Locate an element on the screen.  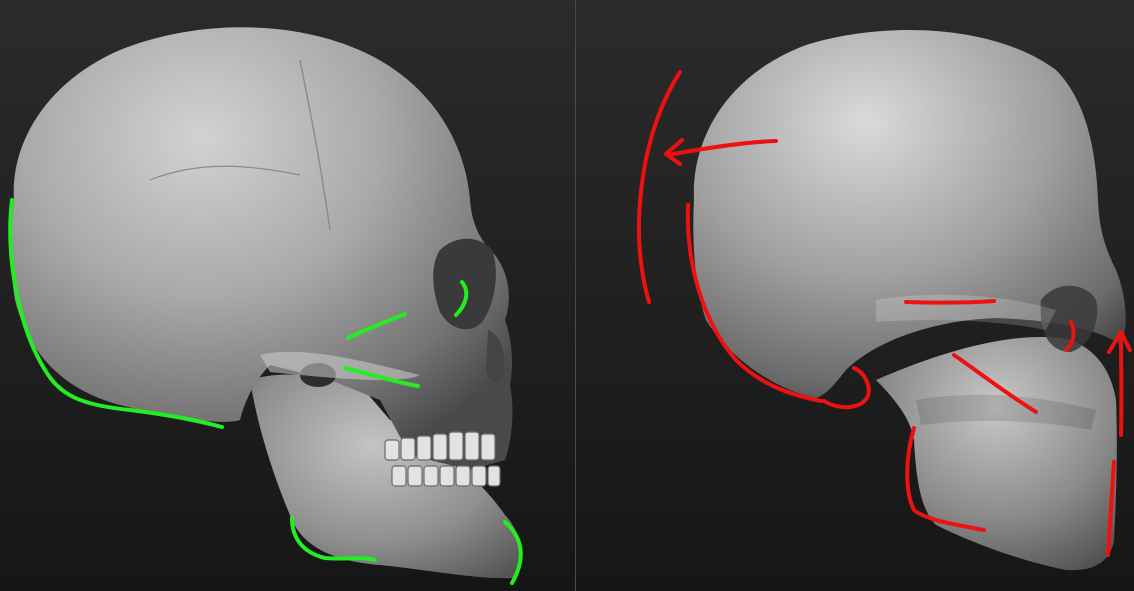
teeth is located at coordinates (442, 459).